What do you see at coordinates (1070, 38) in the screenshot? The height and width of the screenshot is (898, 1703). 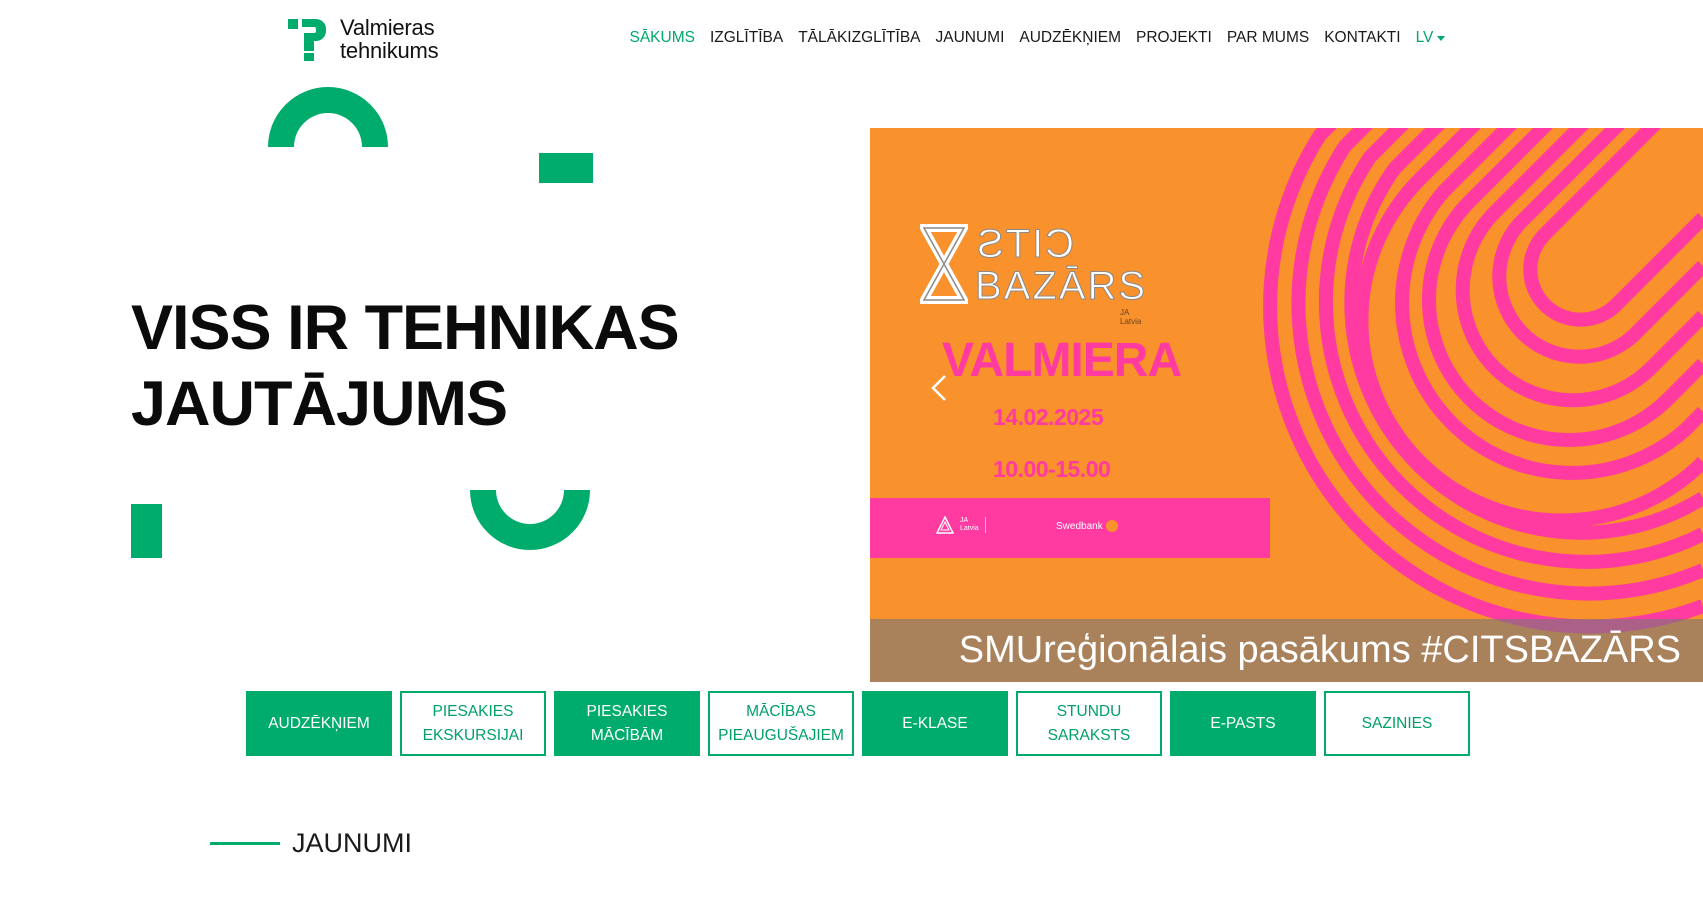 I see `nav-item-audzekniem: AUDZĒKŅIEM` at bounding box center [1070, 38].